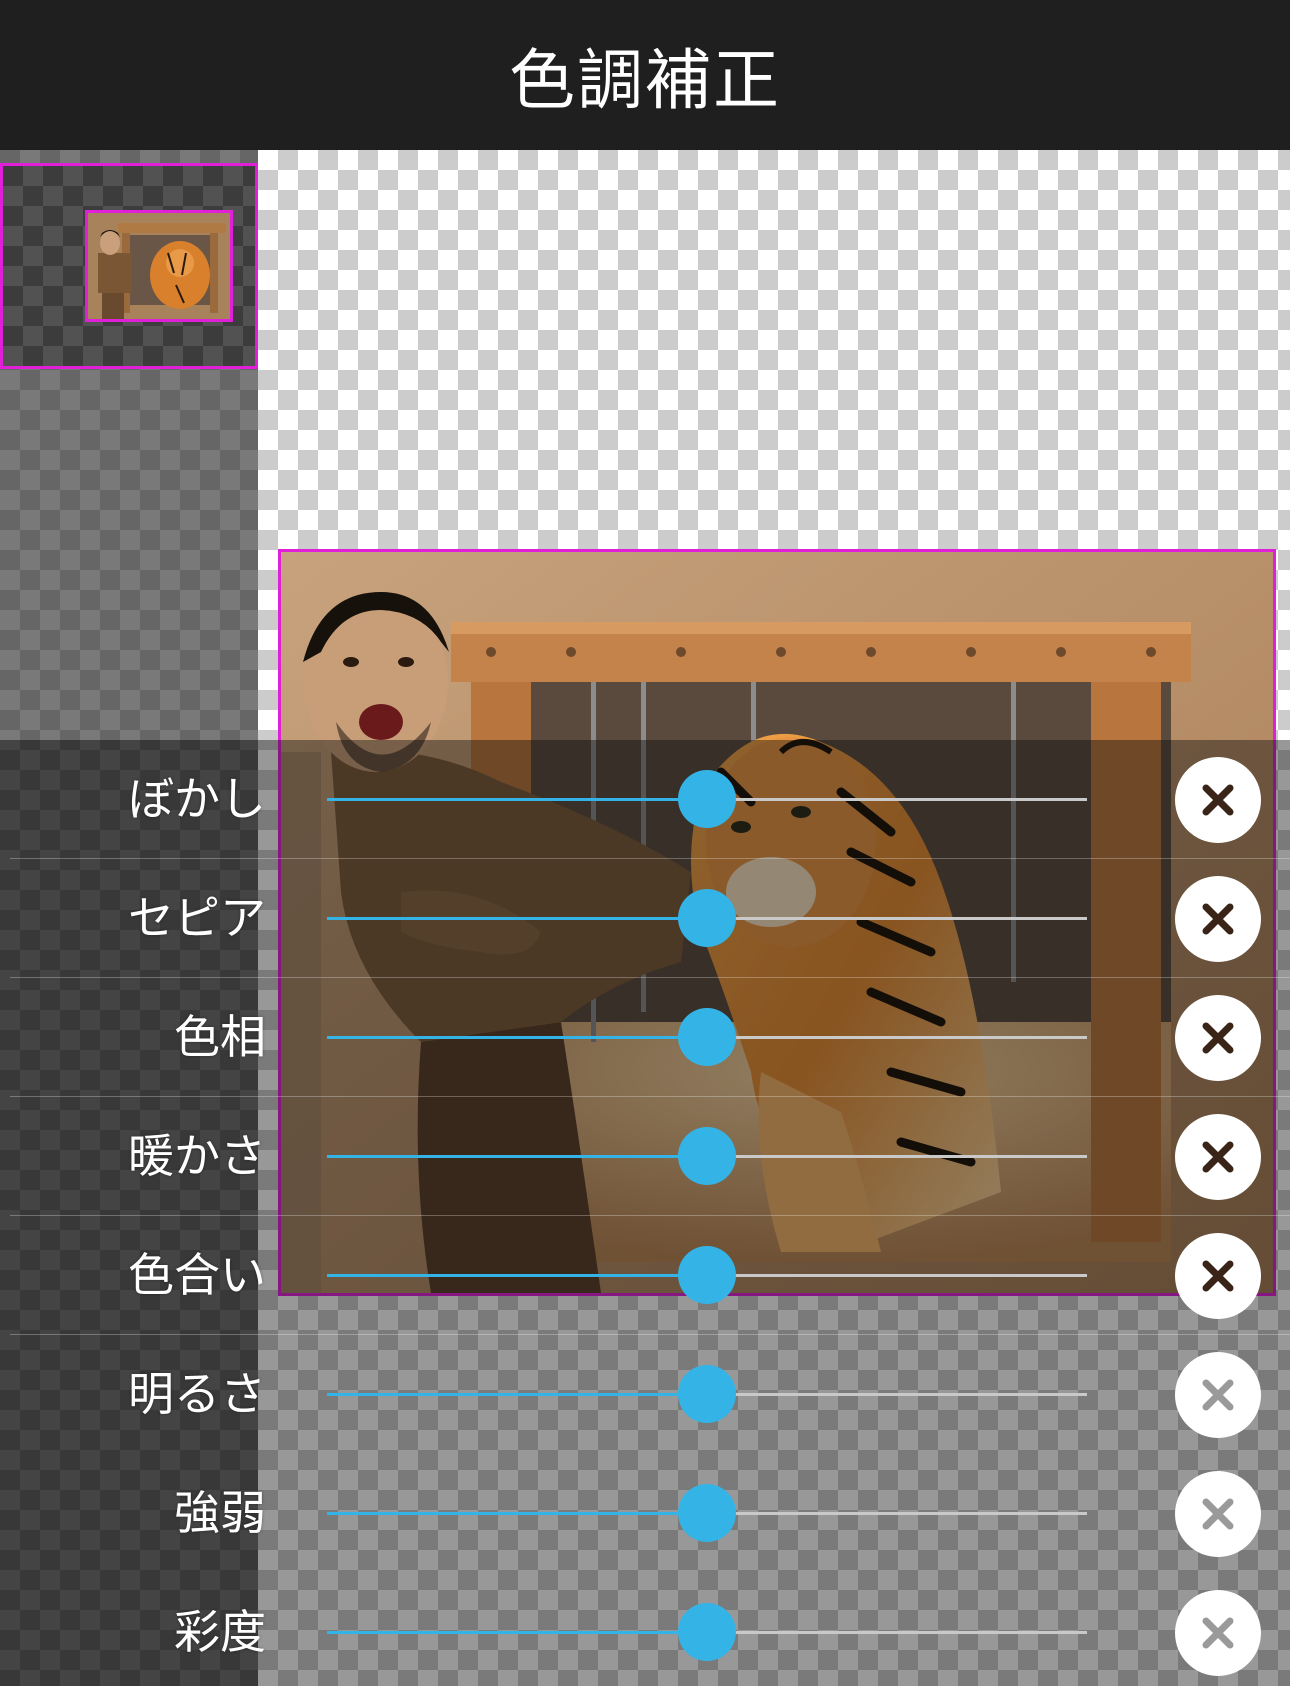  I want to click on reset-saturation-button, so click(1218, 1633).